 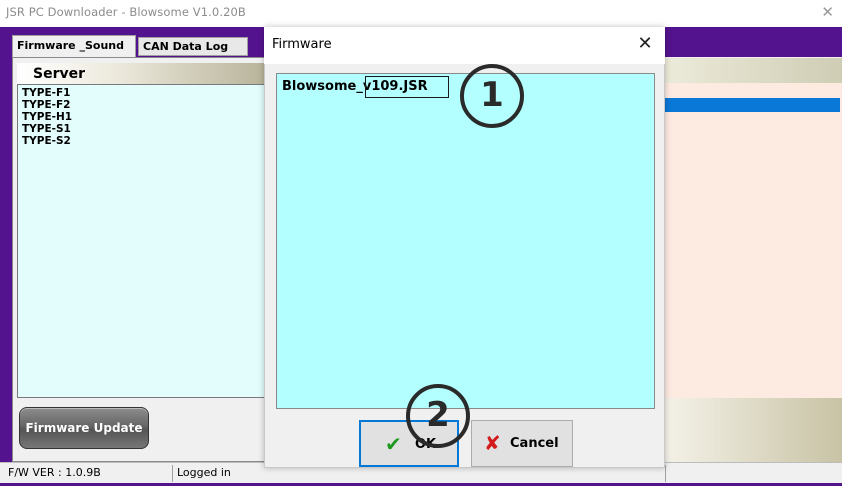 I want to click on check-icon: ✔, so click(x=393, y=444).